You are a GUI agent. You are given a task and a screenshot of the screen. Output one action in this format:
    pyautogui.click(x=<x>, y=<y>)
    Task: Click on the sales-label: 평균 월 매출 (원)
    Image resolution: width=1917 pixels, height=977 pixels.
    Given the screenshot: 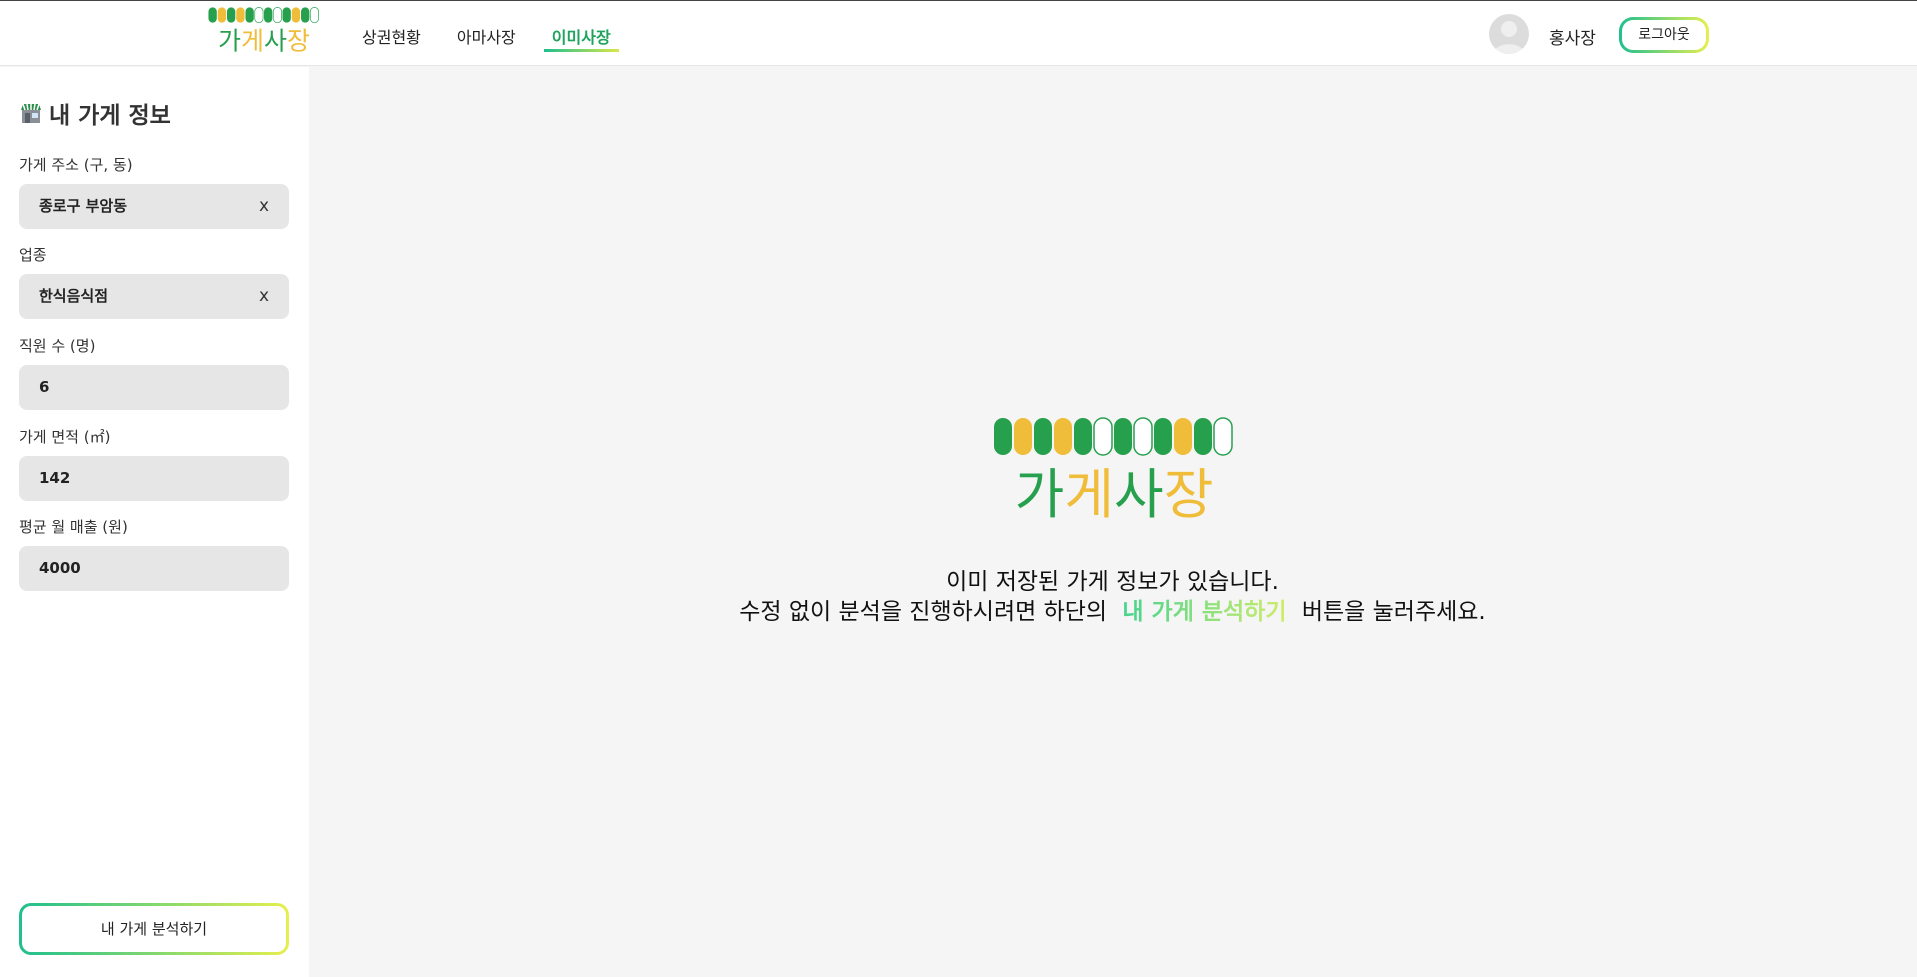 What is the action you would take?
    pyautogui.click(x=73, y=527)
    